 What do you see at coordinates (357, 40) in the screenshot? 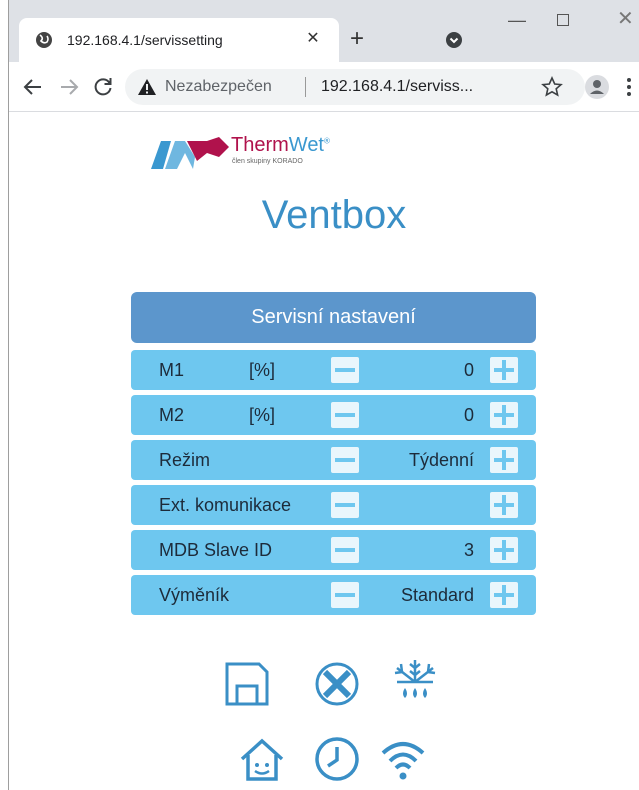
I see `new-tab-icon: +` at bounding box center [357, 40].